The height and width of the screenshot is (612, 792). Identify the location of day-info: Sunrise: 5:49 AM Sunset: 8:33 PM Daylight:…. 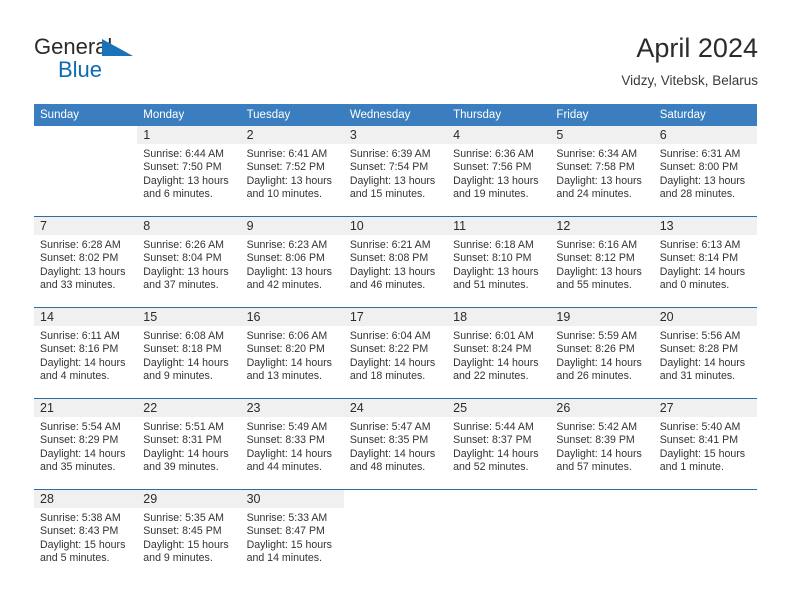
(292, 446).